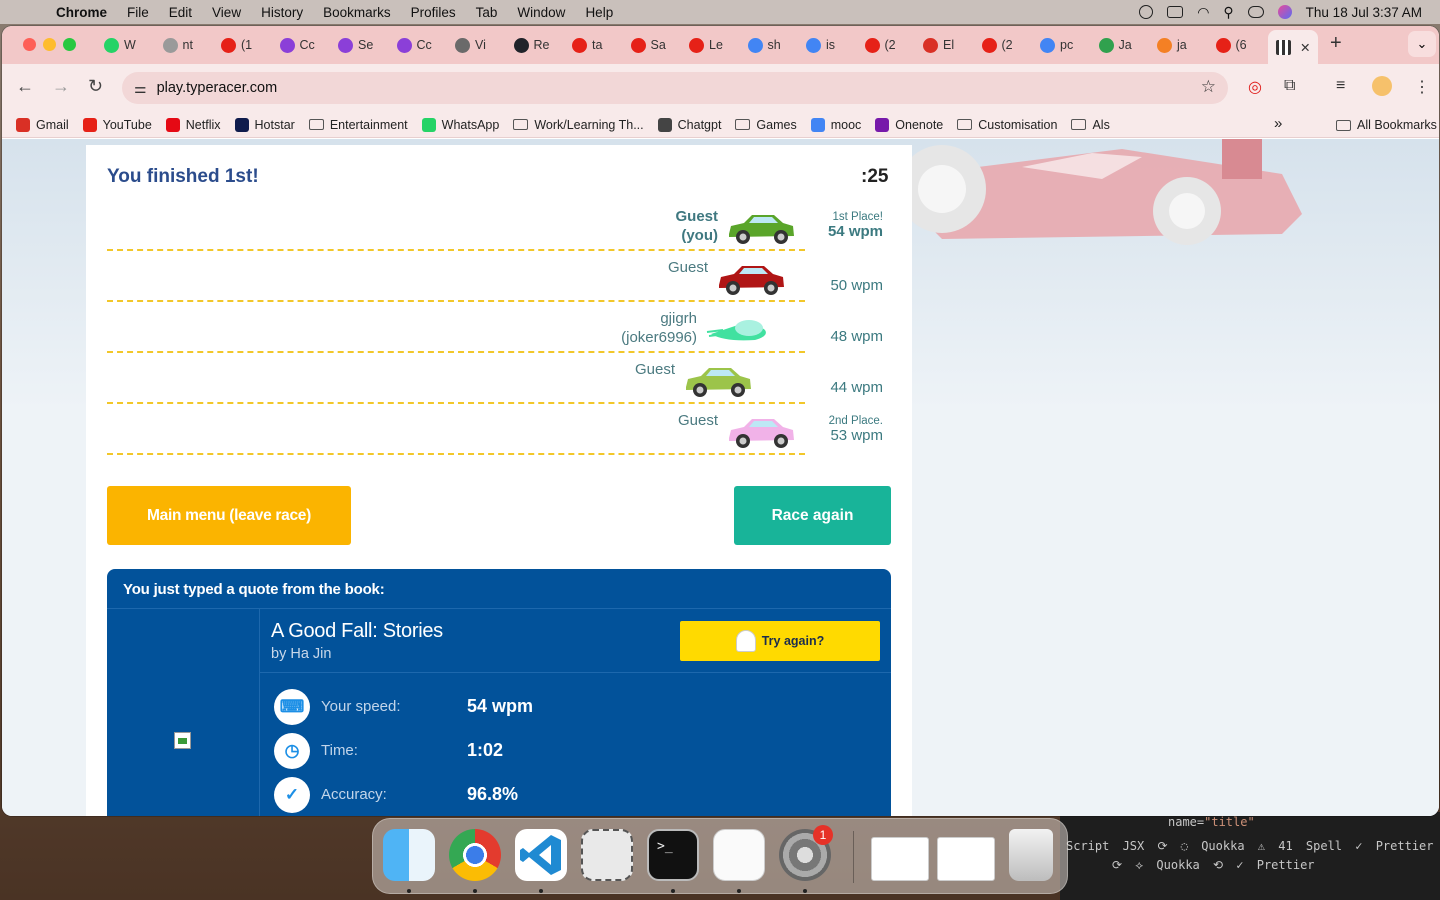 The height and width of the screenshot is (900, 1440). I want to click on minimized-window-thumbnail, so click(900, 859).